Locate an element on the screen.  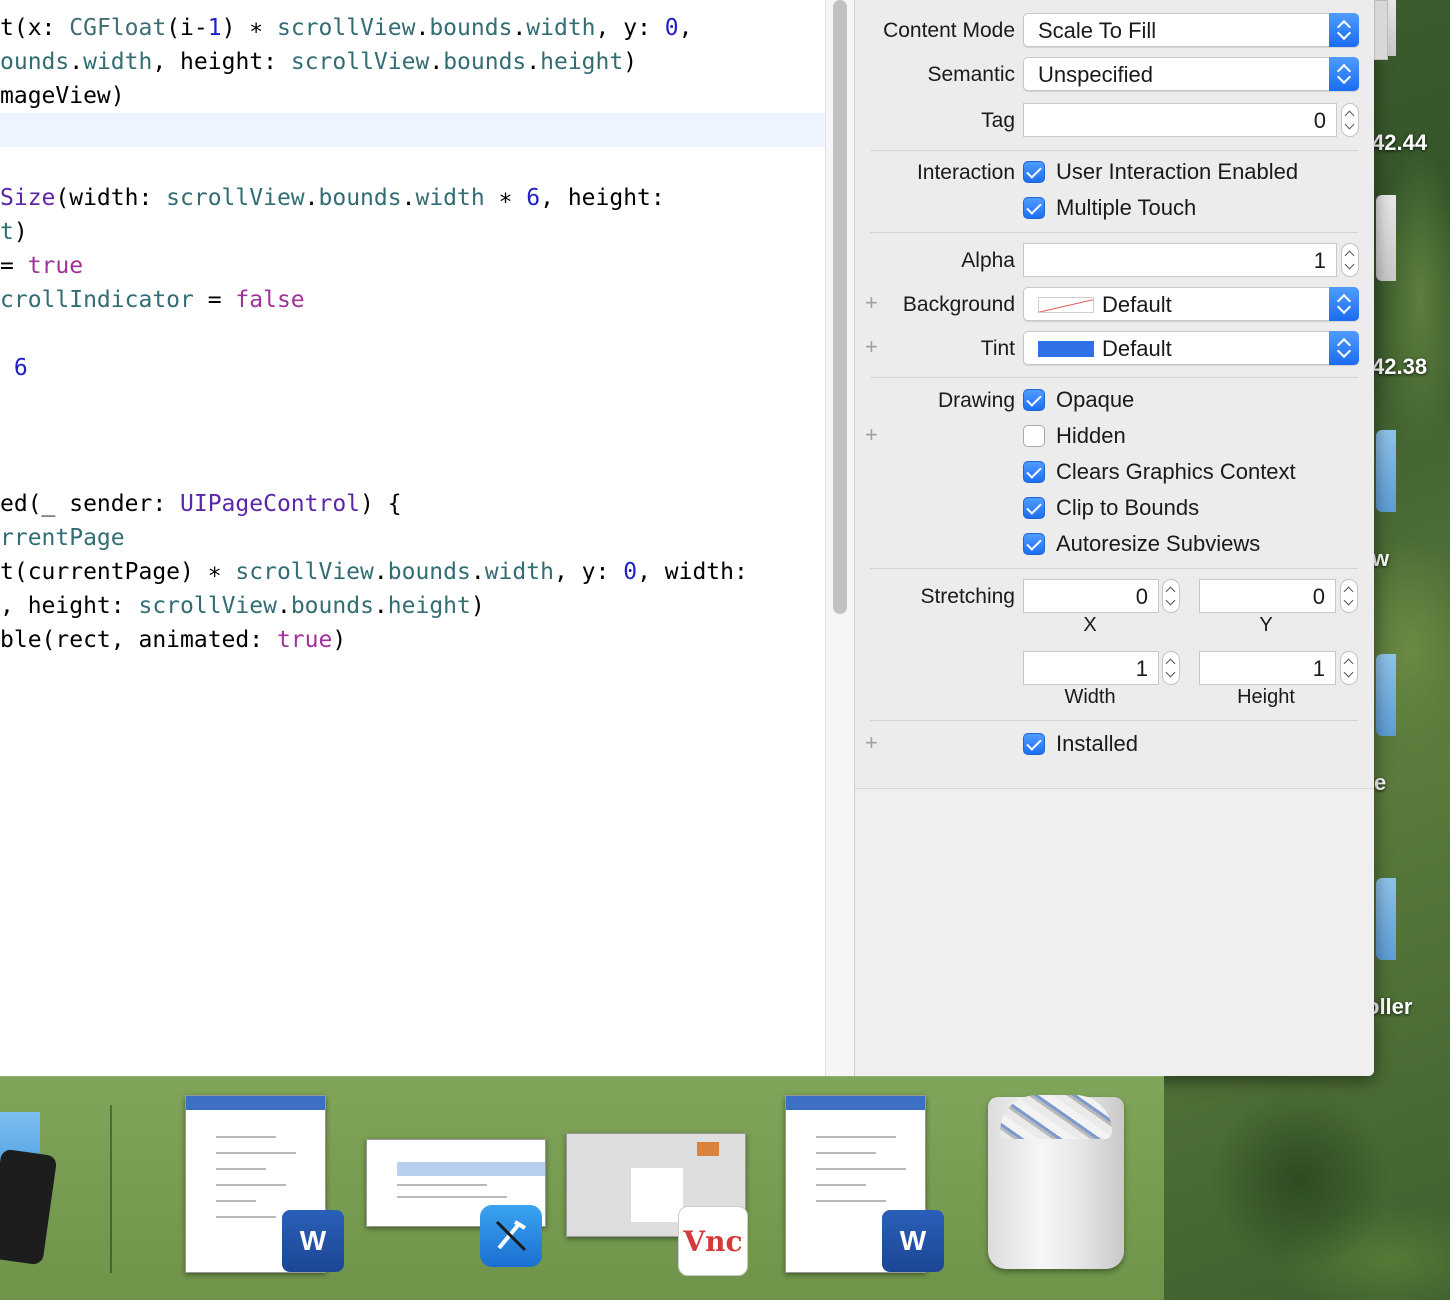
stretching-label: Stretching is located at coordinates (967, 596).